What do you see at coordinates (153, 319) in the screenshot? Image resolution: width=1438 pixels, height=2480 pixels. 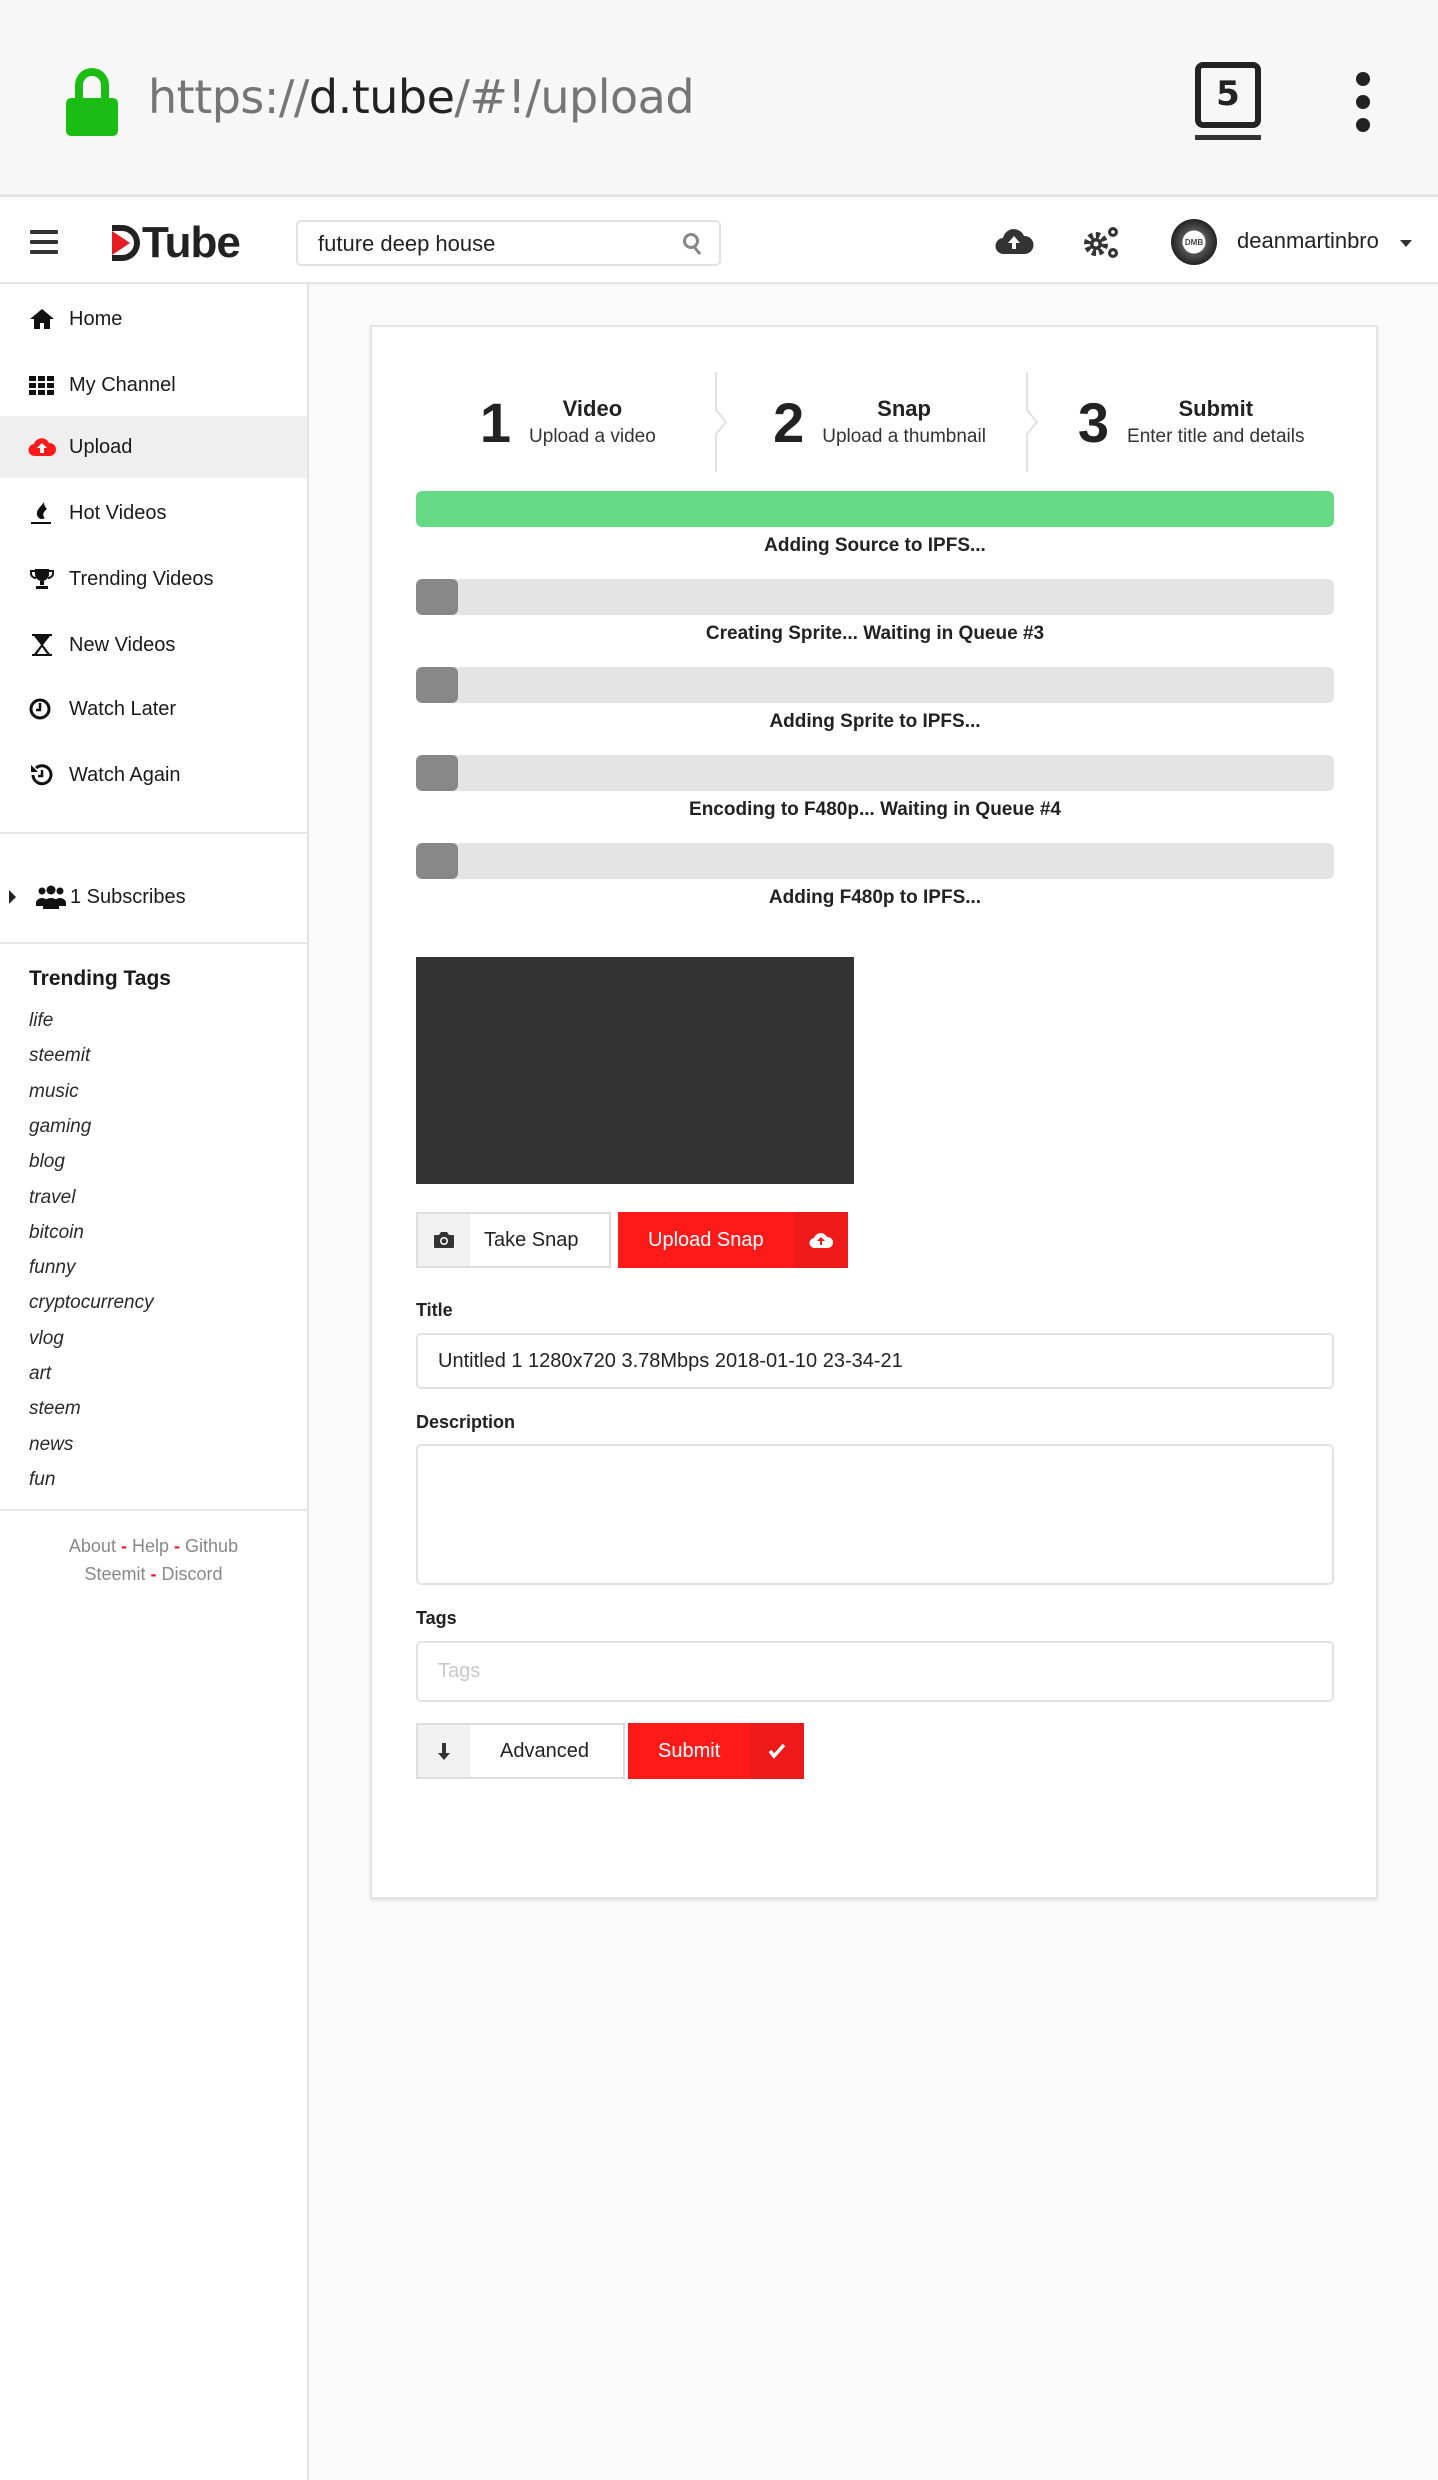 I see `sidebar-item-home: Home` at bounding box center [153, 319].